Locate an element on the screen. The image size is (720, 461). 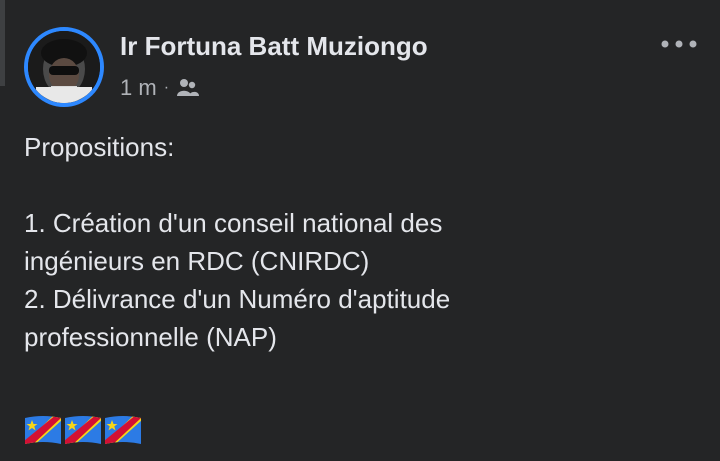
emoji-row is located at coordinates (83, 431).